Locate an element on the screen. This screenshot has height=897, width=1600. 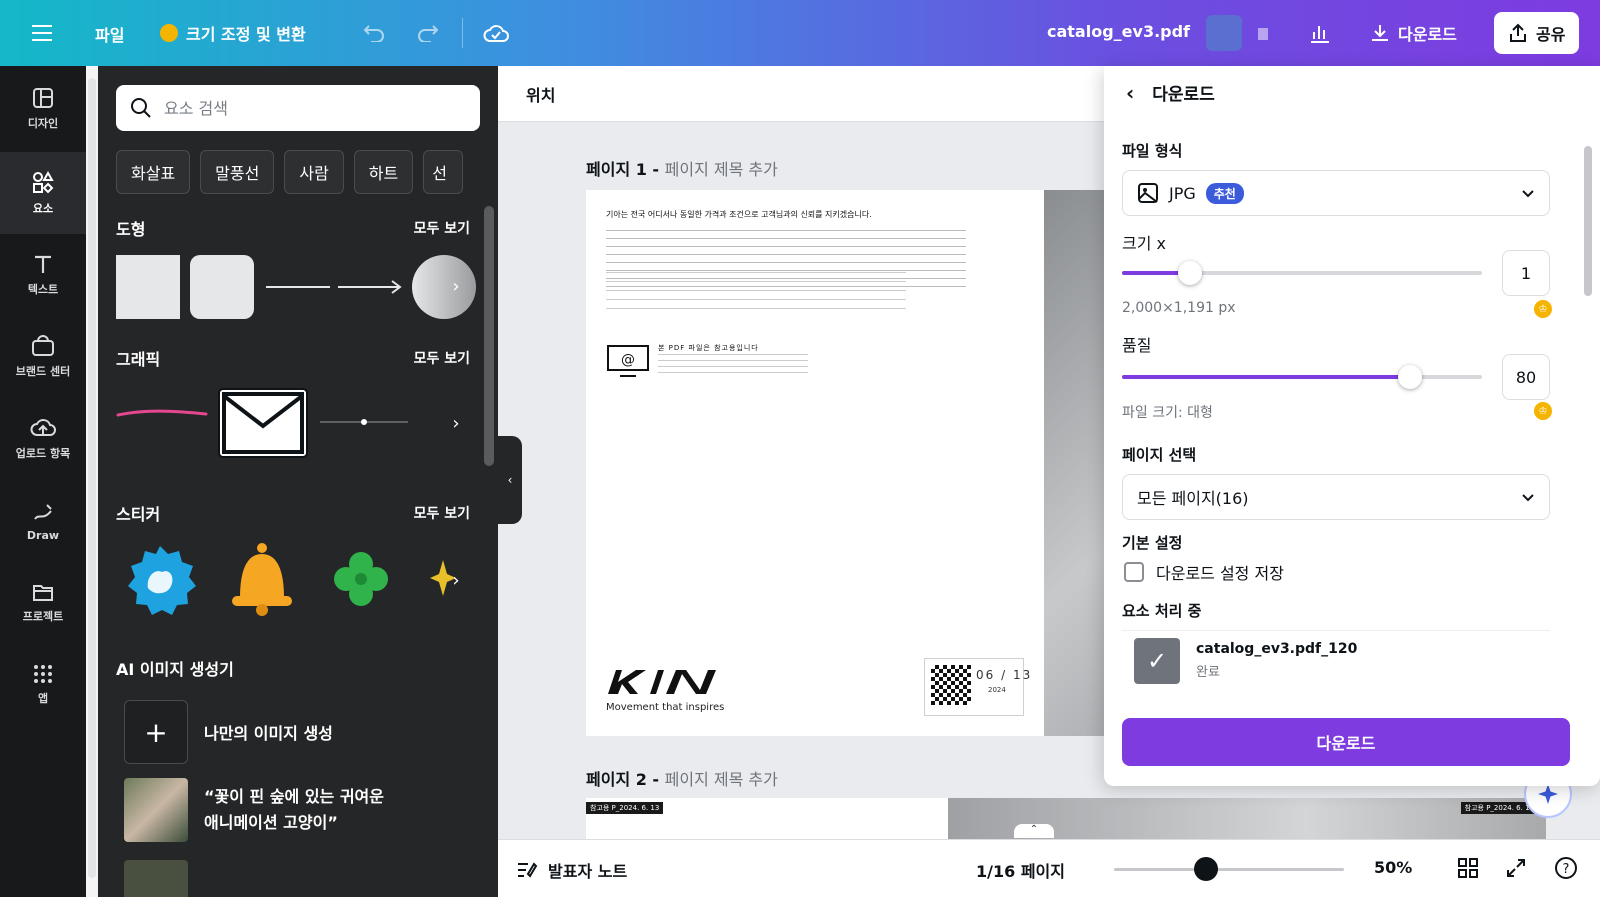
rail-item-design: 디자인 is located at coordinates (43, 109).